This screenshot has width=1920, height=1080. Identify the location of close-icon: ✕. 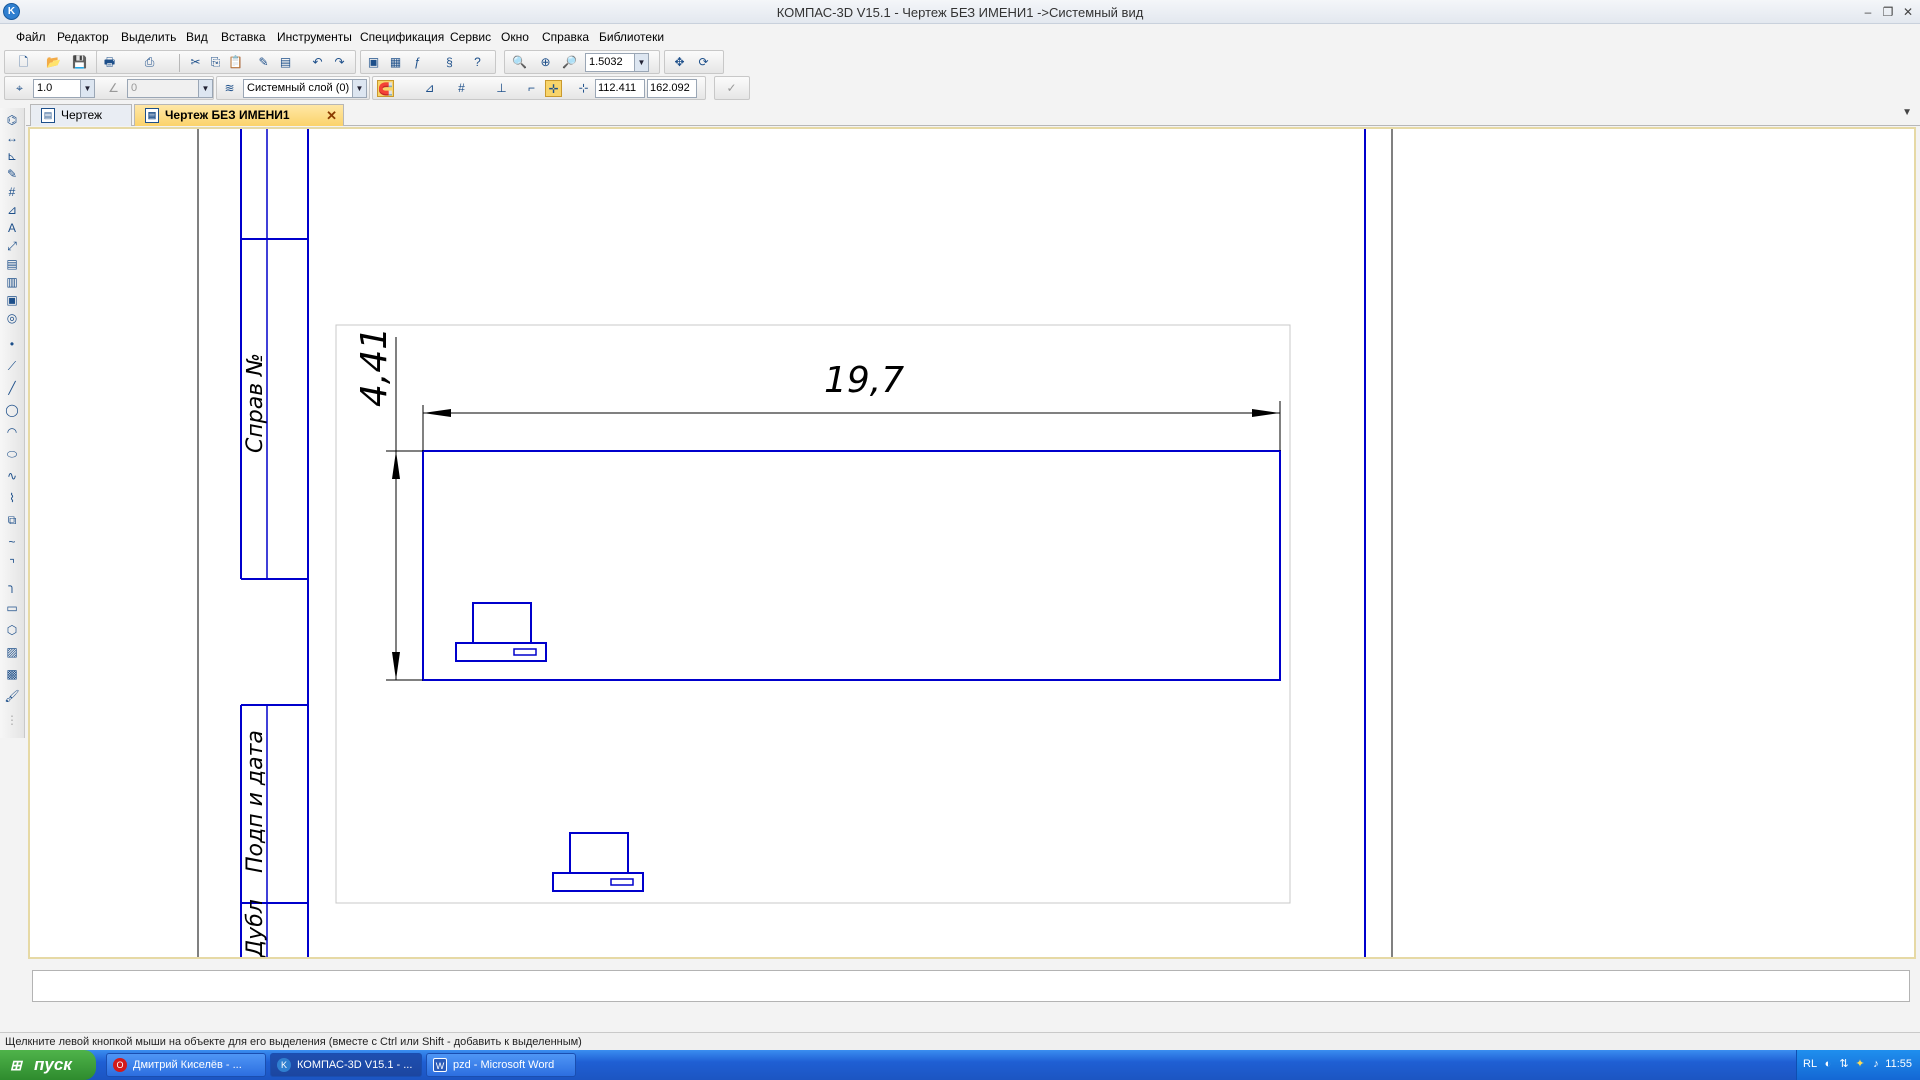
(331, 115).